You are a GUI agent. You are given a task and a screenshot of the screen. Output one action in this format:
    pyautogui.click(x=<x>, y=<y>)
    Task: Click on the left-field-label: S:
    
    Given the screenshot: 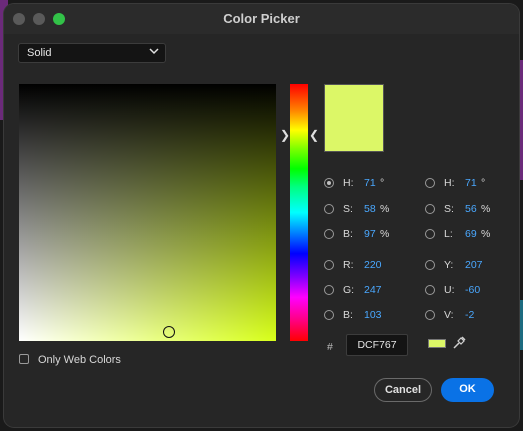 What is the action you would take?
    pyautogui.click(x=348, y=209)
    